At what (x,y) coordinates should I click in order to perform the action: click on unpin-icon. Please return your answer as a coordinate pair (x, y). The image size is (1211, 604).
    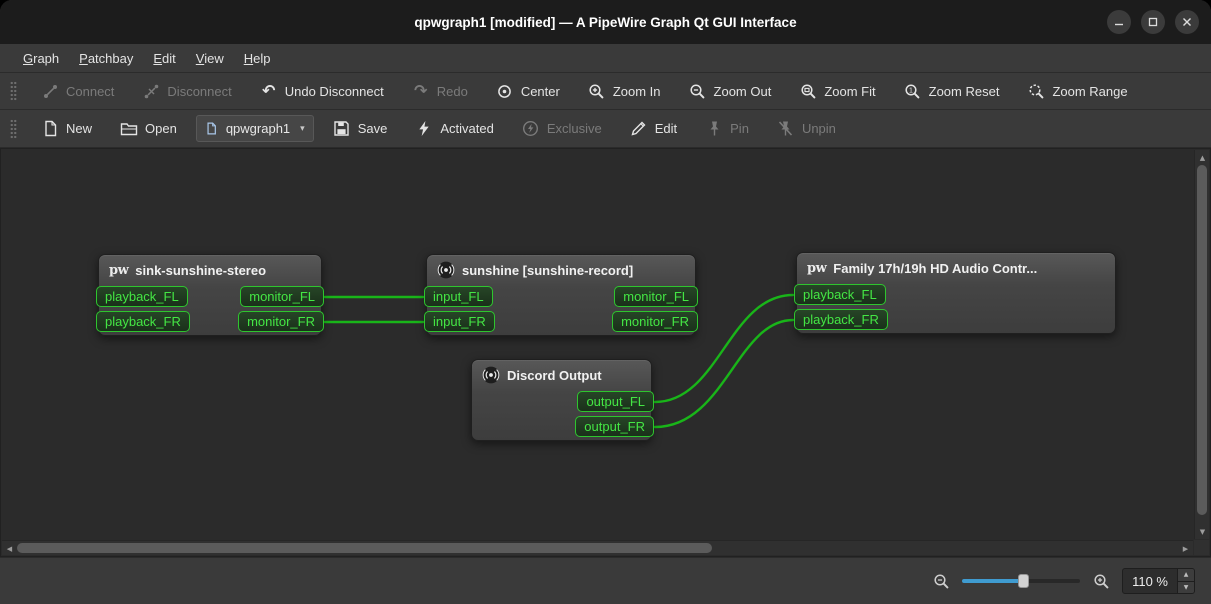
    Looking at the image, I should click on (786, 129).